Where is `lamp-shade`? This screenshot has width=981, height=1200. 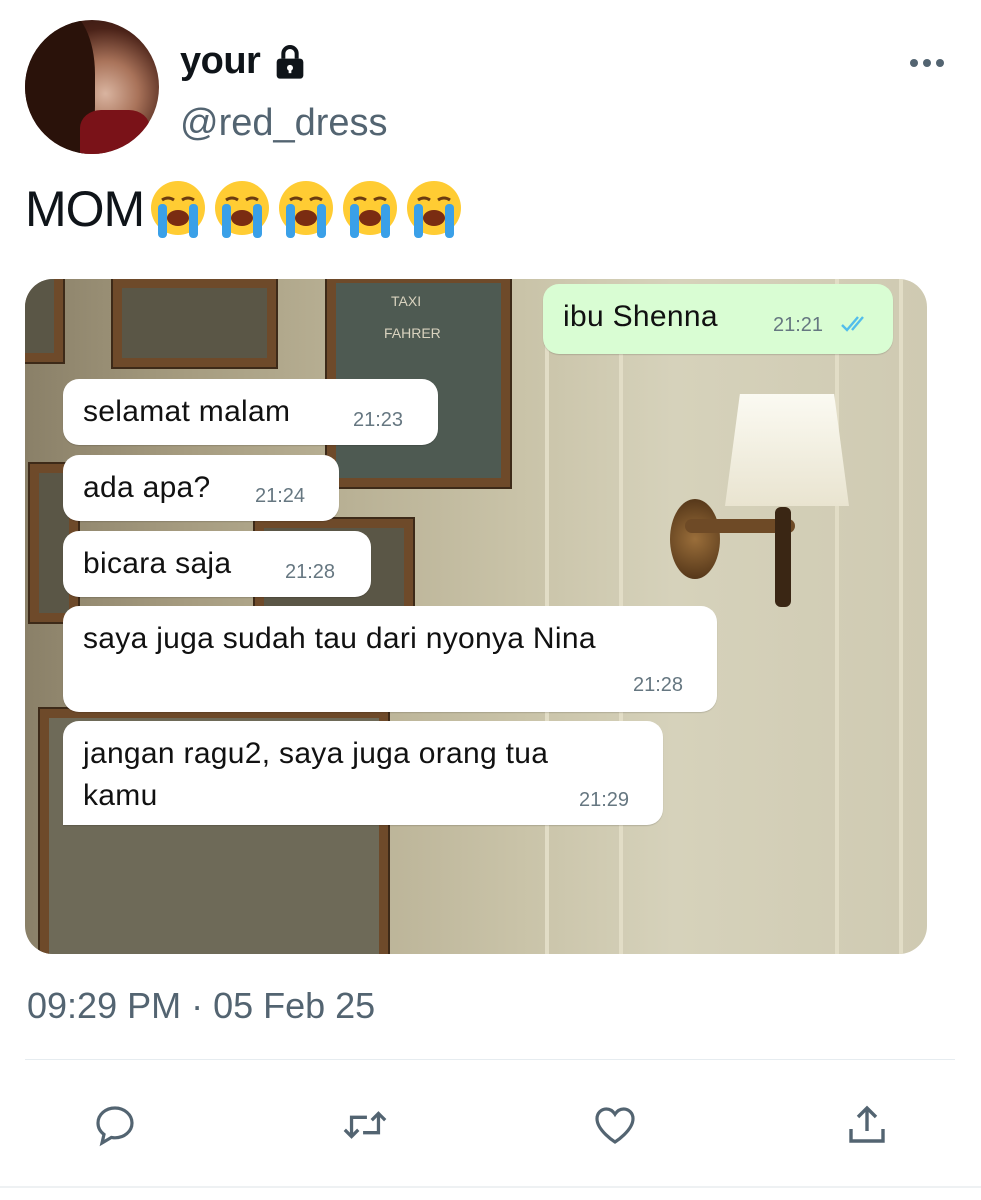
lamp-shade is located at coordinates (787, 450).